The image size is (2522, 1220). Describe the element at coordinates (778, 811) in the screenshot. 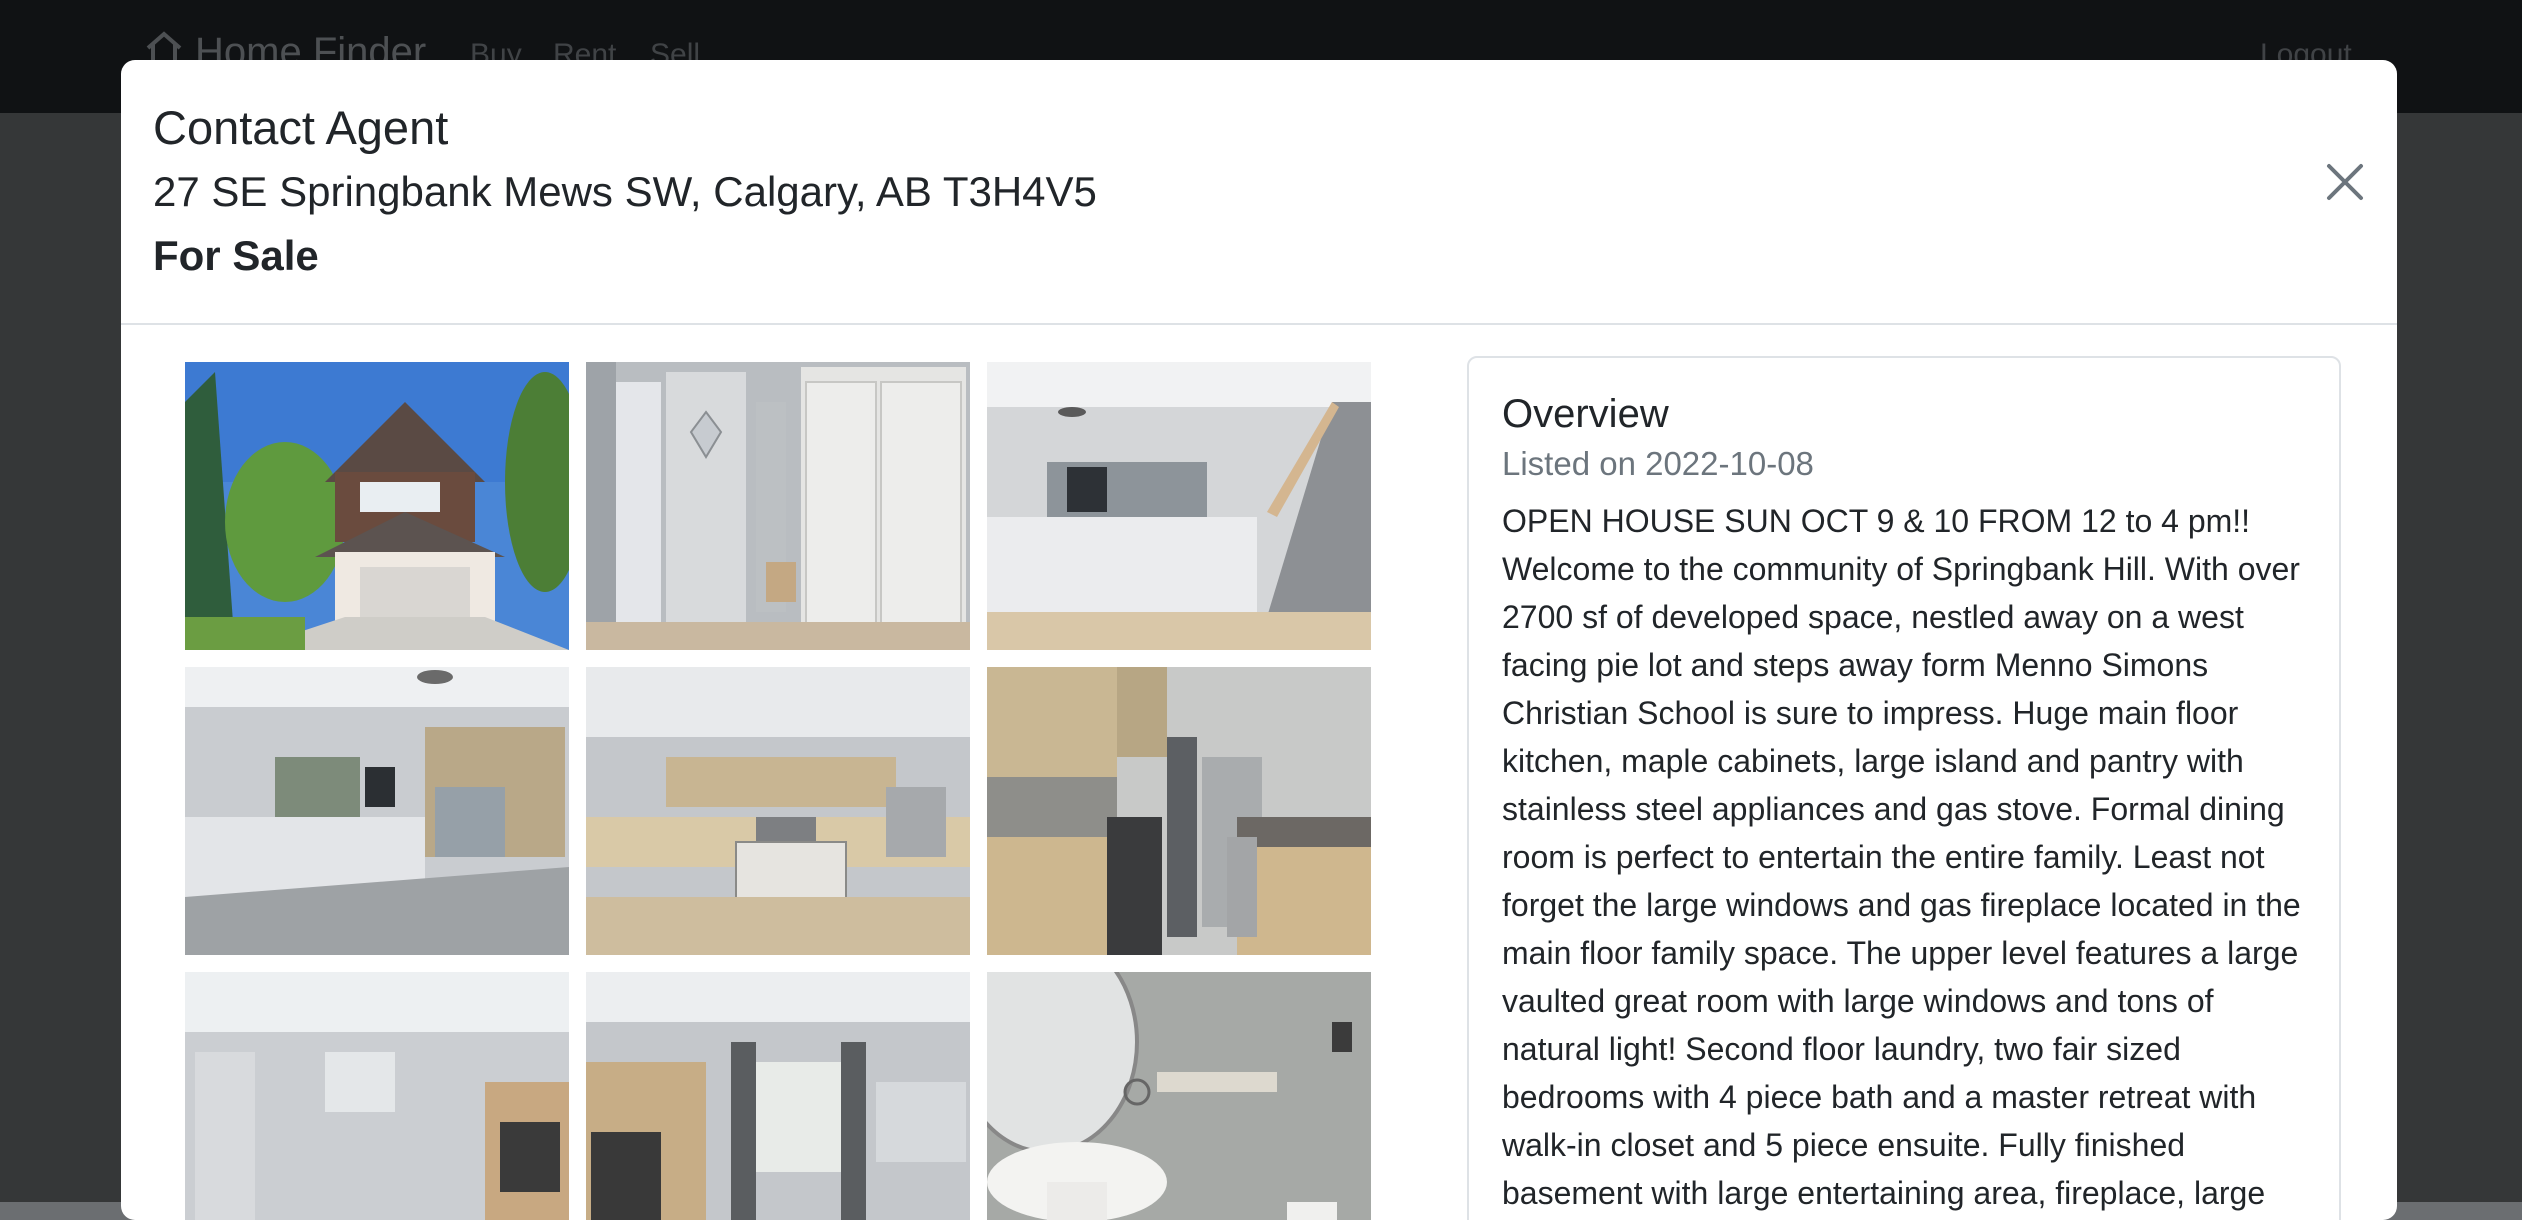

I see `photo-kitchen-island` at that location.